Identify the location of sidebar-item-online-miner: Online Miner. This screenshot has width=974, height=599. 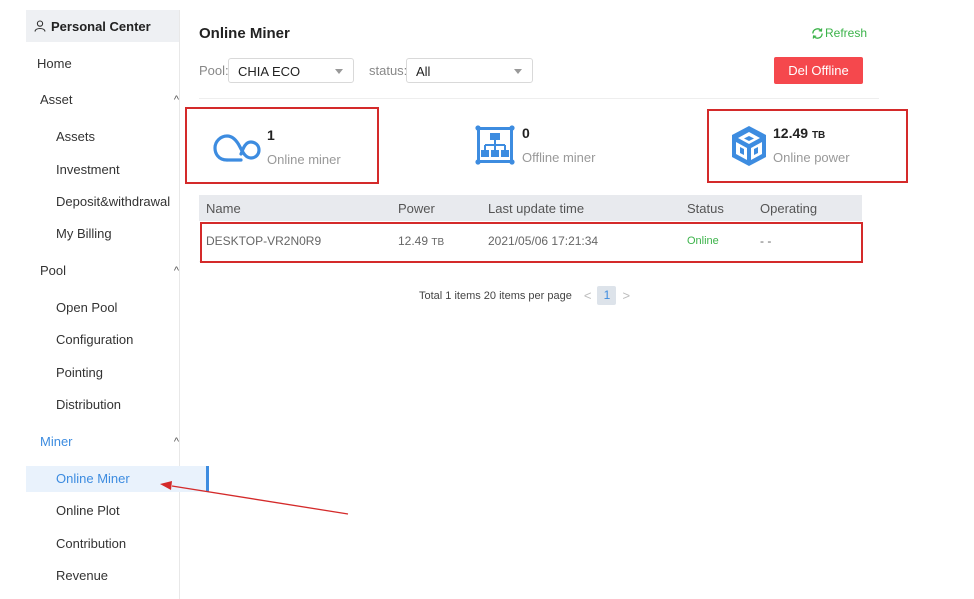
(117, 479).